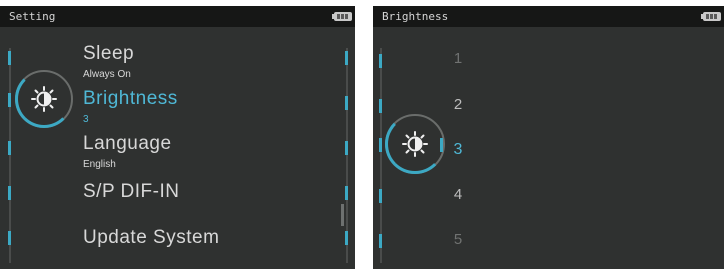 This screenshot has width=724, height=269. I want to click on menu-item-update-system: Update System, so click(151, 238).